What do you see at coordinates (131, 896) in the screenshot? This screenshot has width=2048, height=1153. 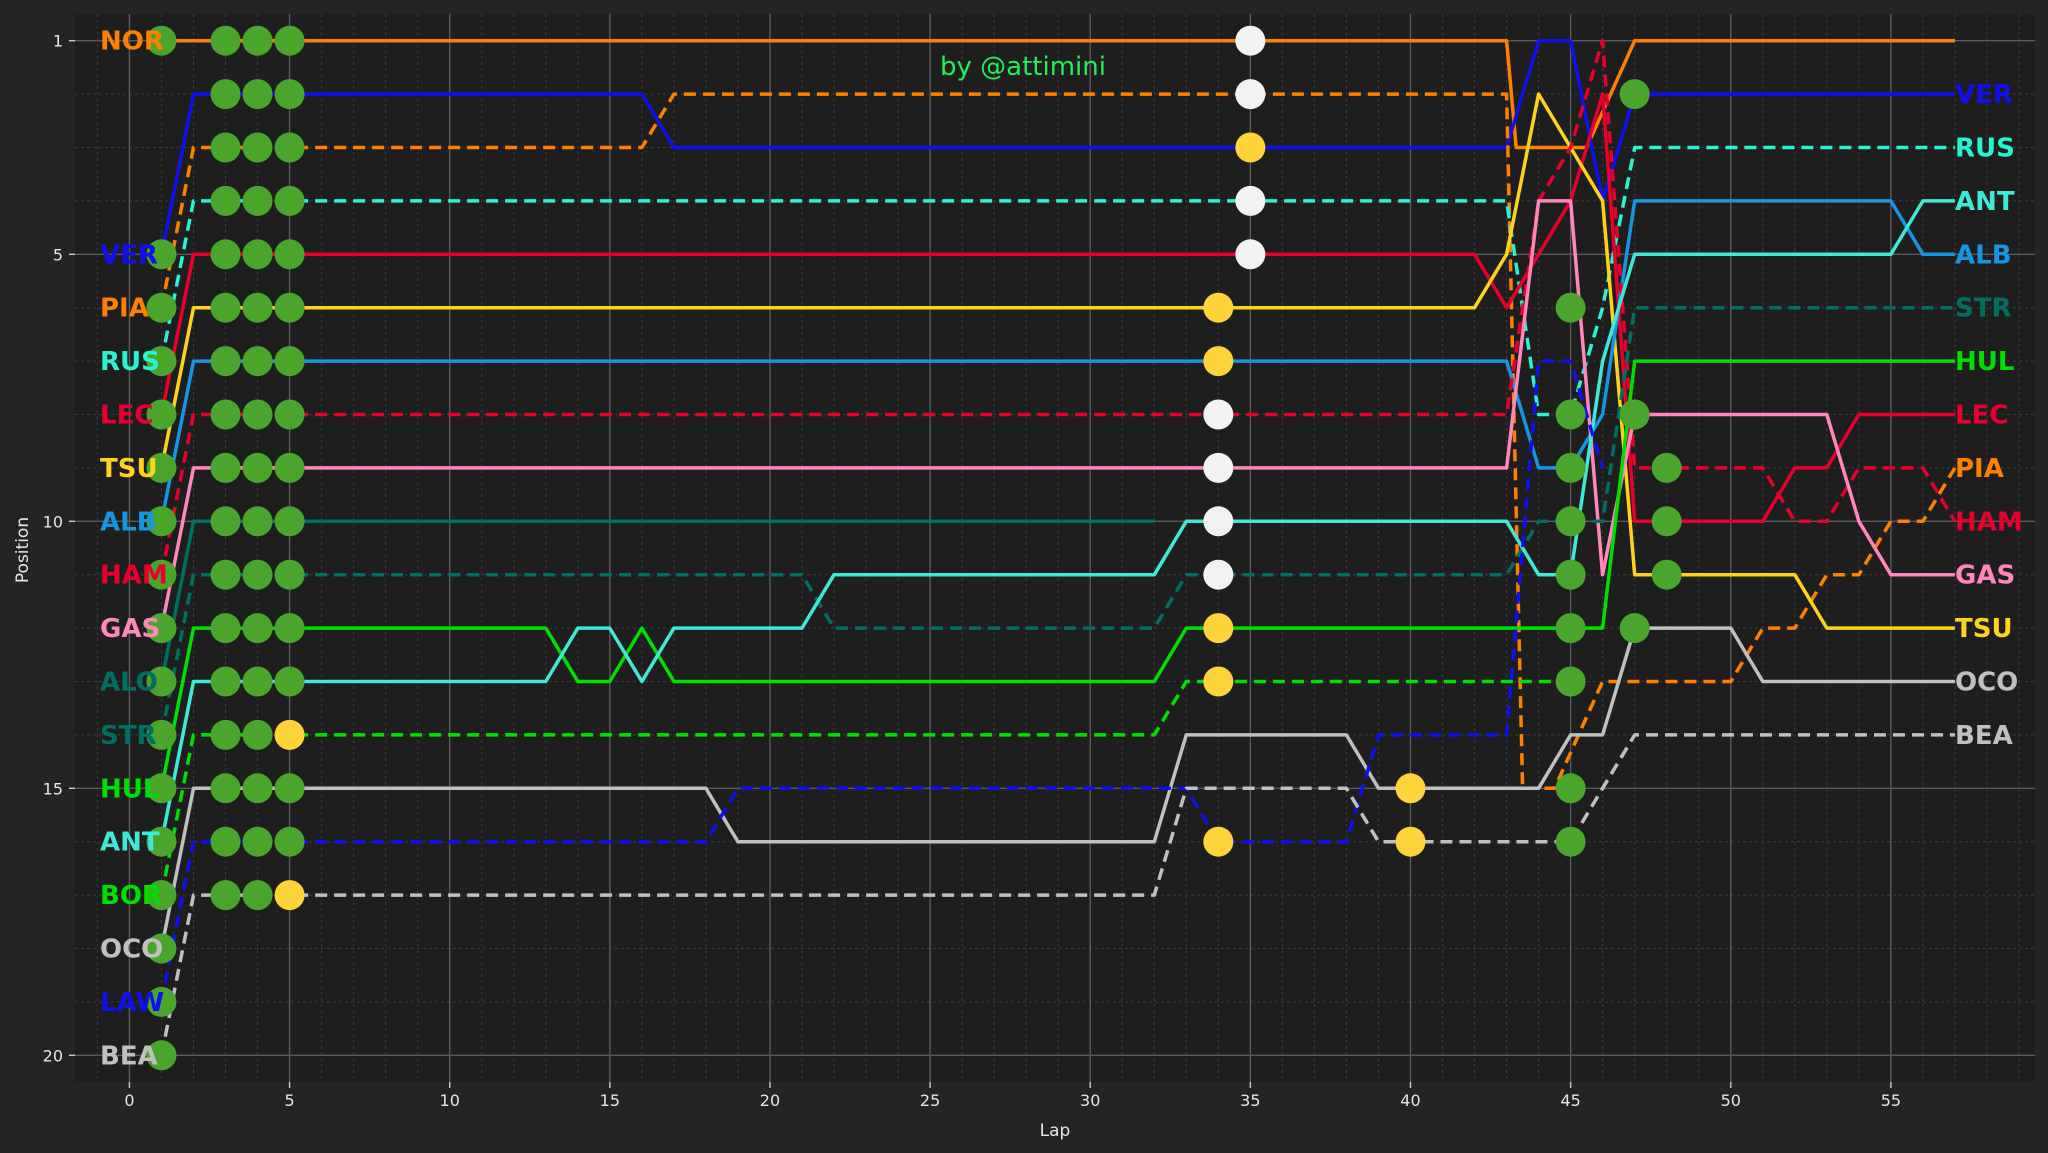 I see `start-label-bor: BOR` at bounding box center [131, 896].